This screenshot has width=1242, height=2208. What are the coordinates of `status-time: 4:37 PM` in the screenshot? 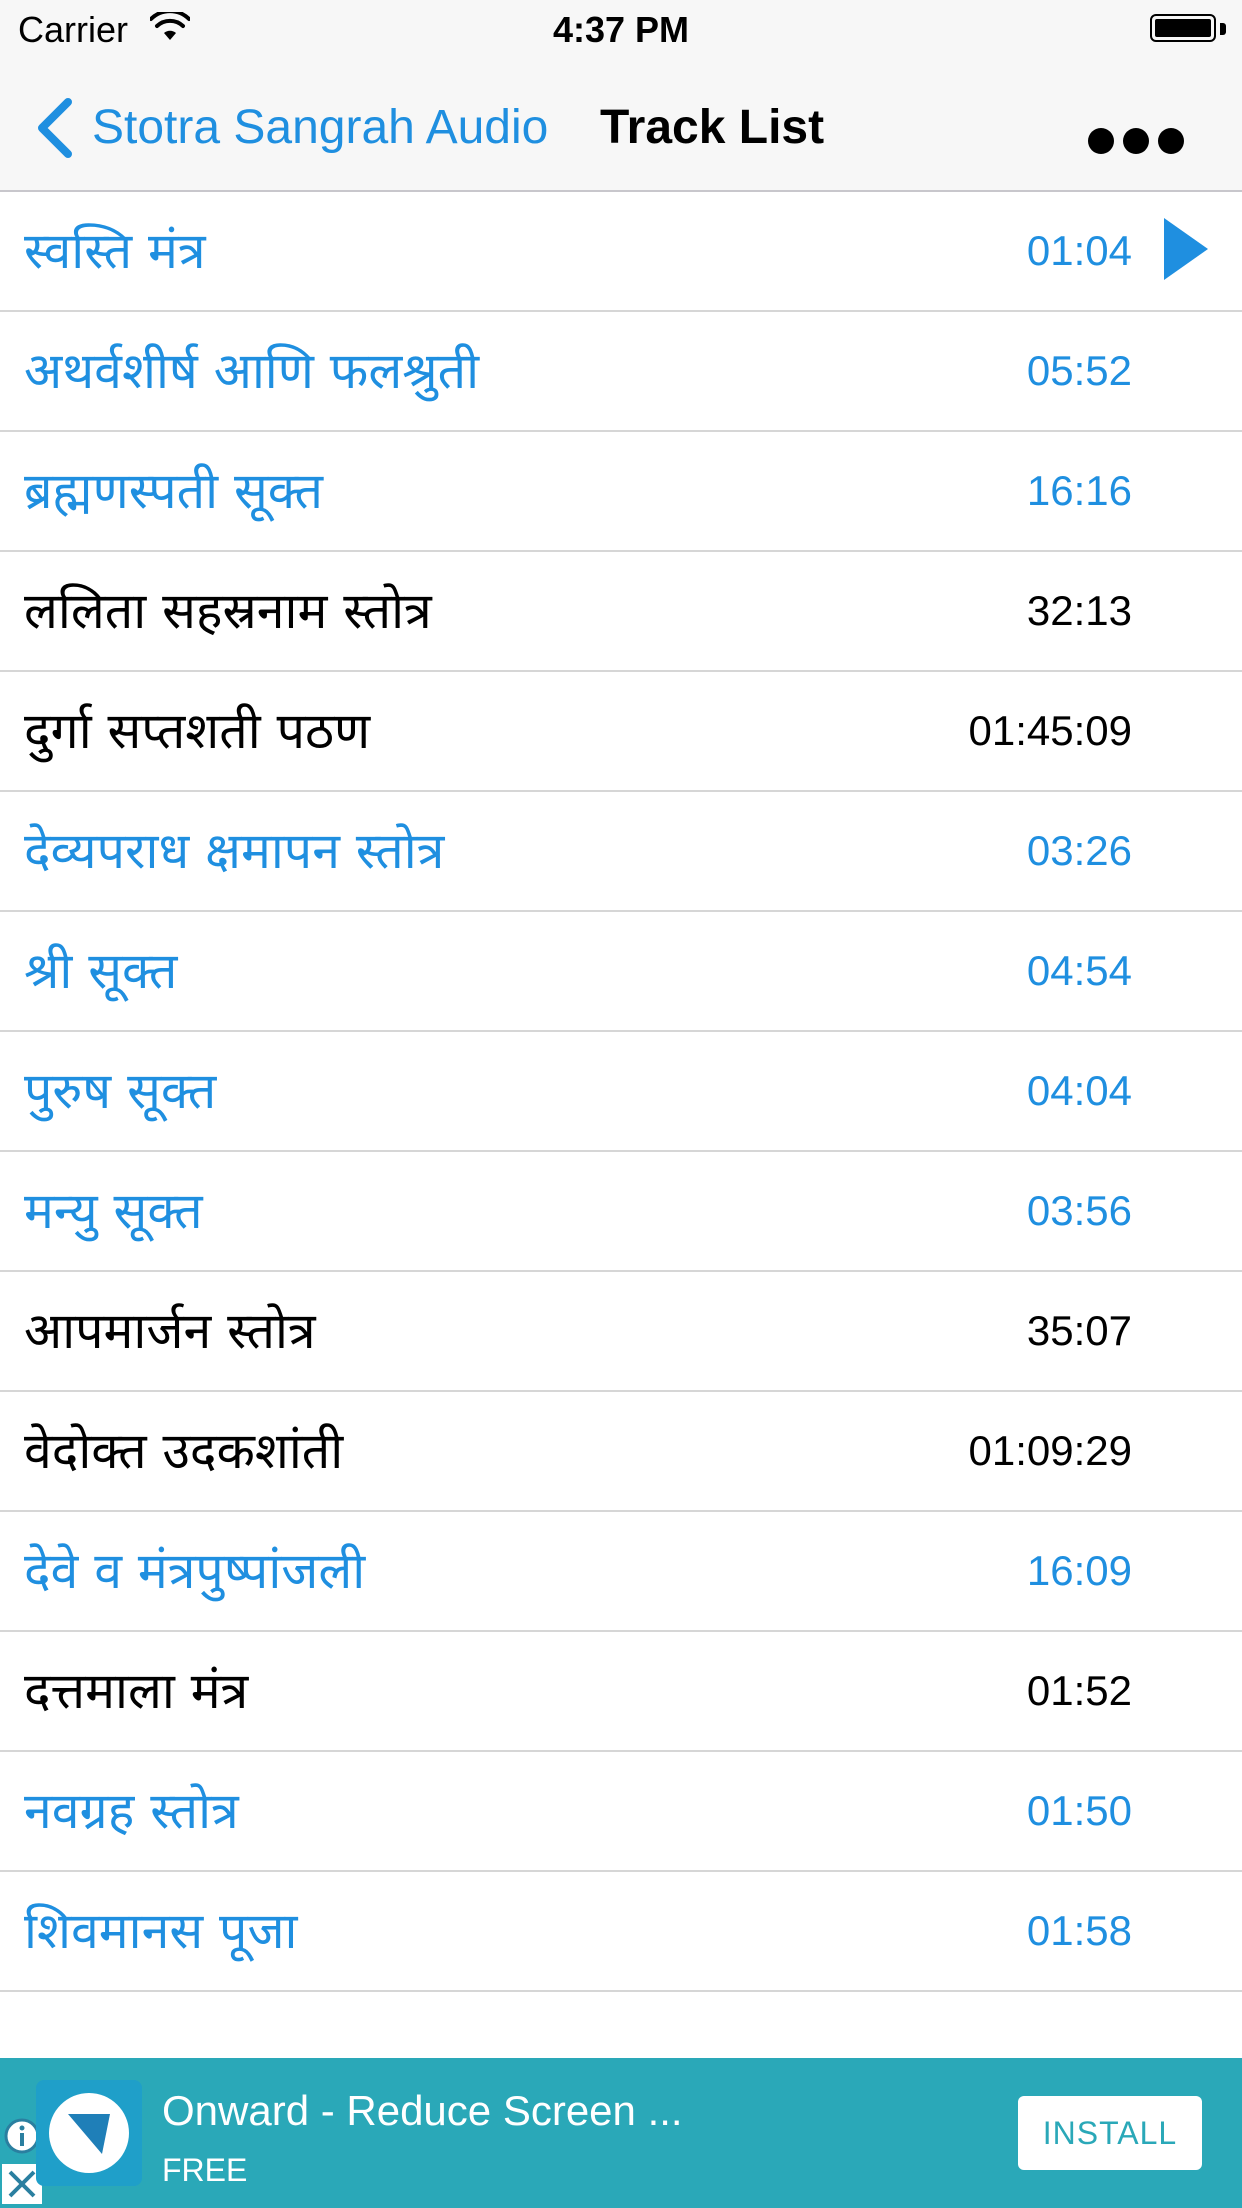 It's located at (621, 29).